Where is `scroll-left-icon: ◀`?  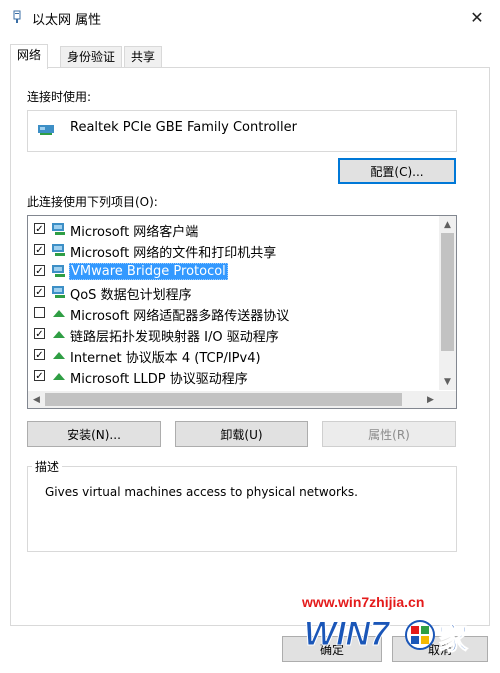 scroll-left-icon: ◀ is located at coordinates (36, 399).